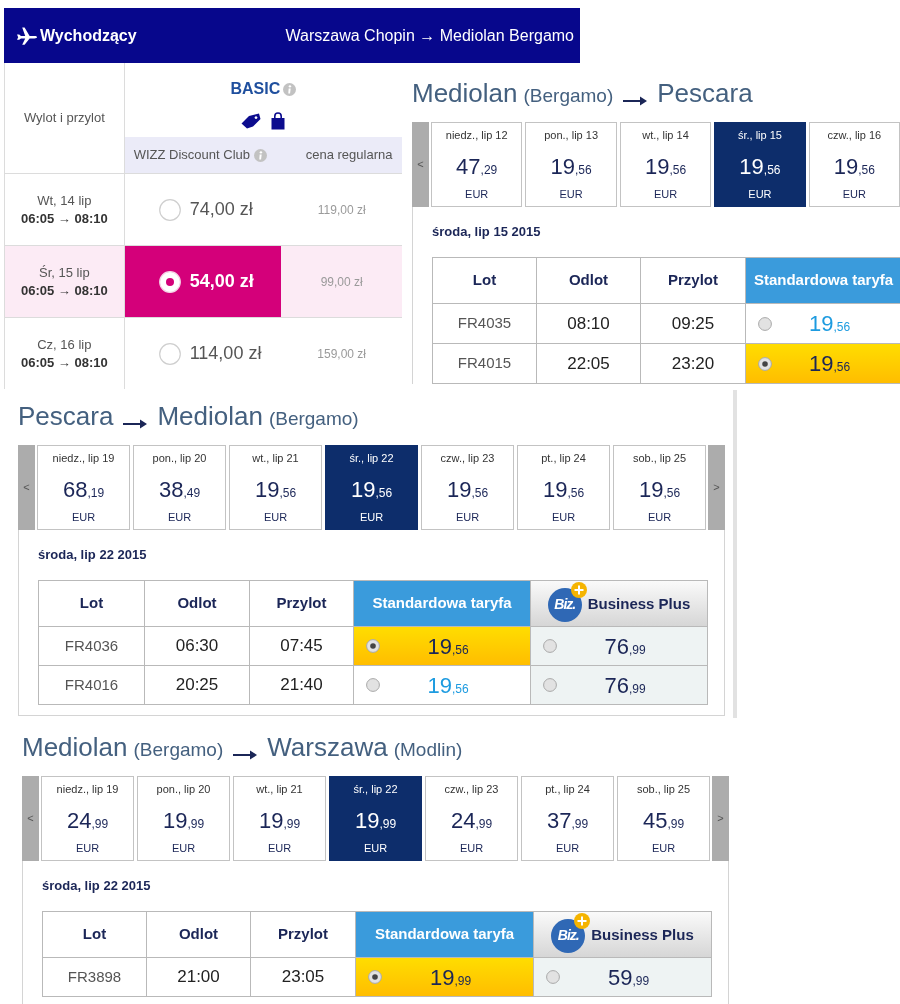  Describe the element at coordinates (251, 121) in the screenshot. I see `tag-icon` at that location.